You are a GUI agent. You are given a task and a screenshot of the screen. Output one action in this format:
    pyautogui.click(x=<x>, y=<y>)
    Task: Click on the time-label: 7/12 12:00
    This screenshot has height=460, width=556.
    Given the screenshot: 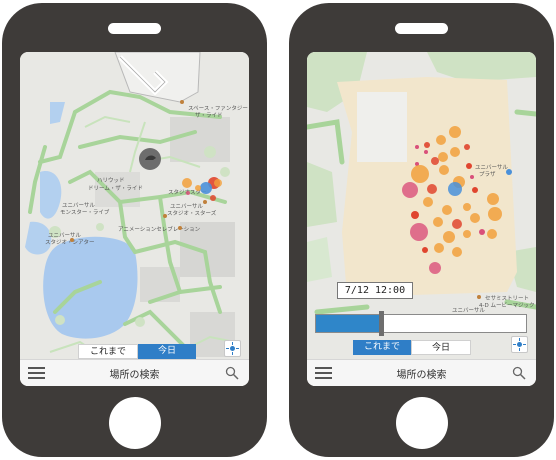 What is the action you would take?
    pyautogui.click(x=375, y=290)
    